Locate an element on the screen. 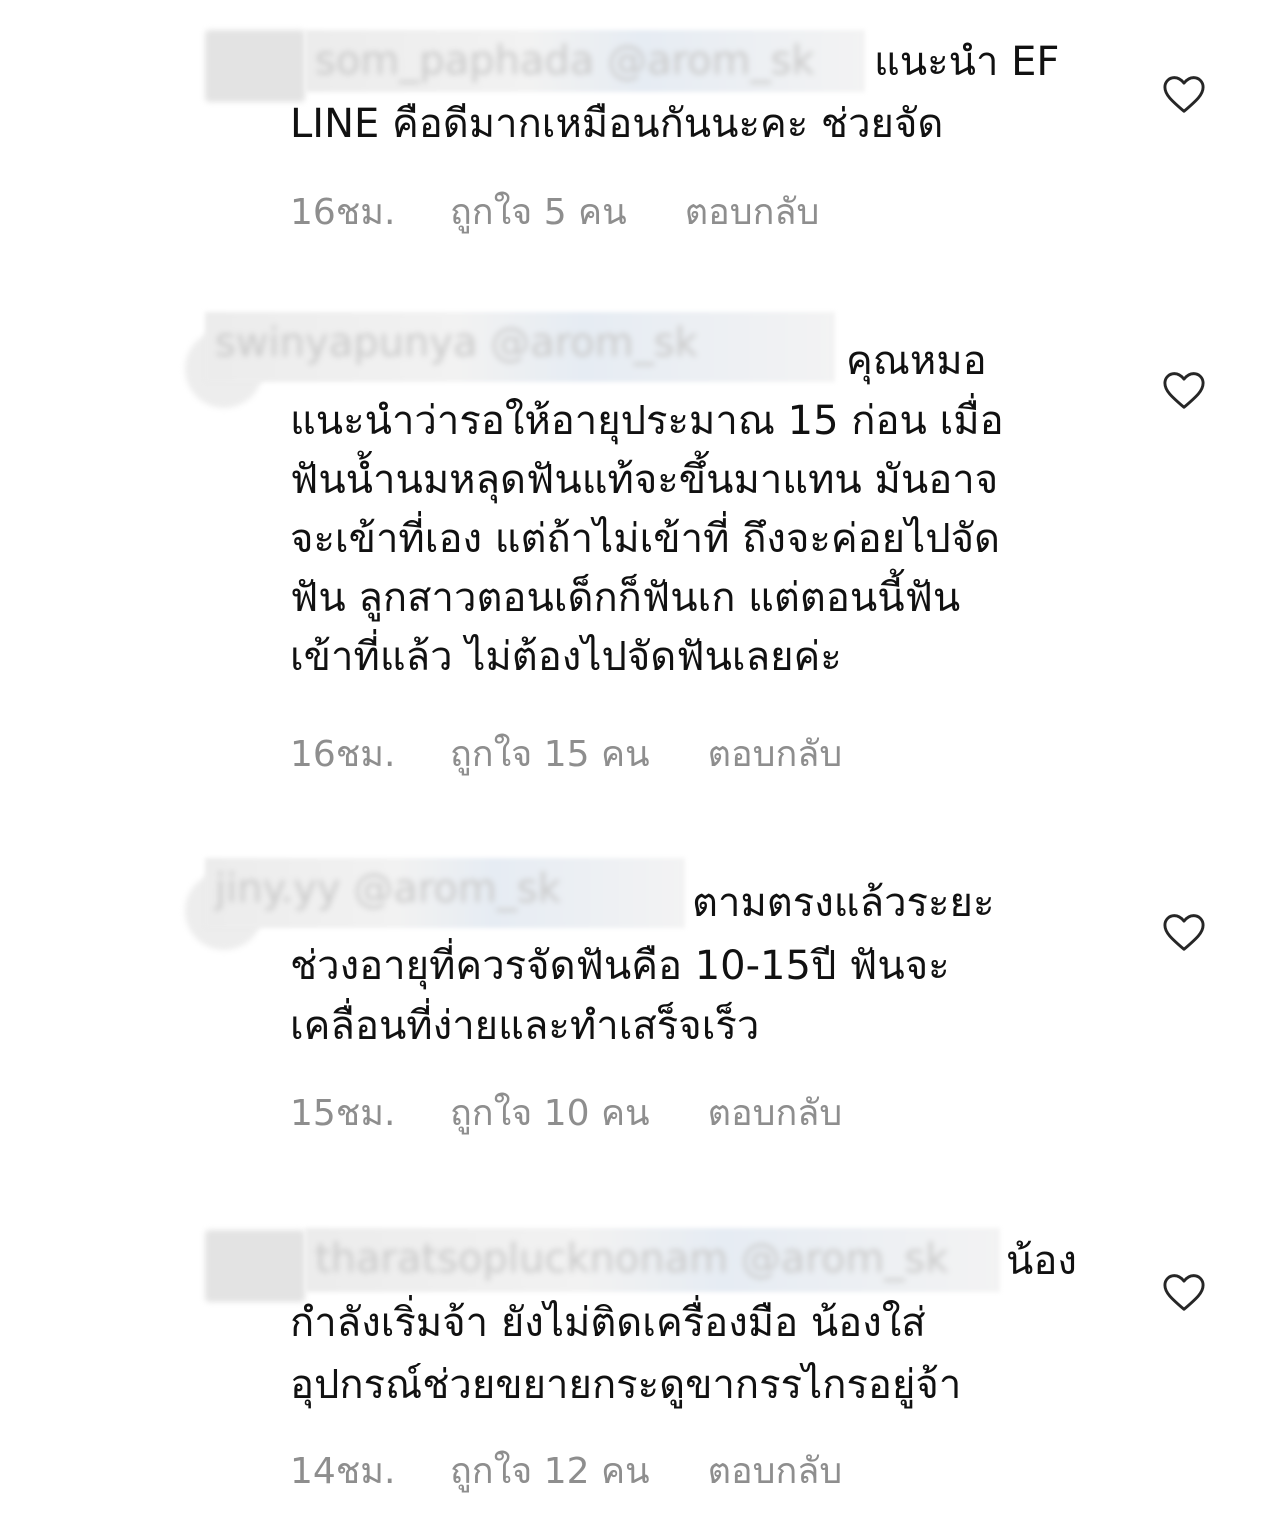 The height and width of the screenshot is (1529, 1280). comment-likes: ถูกใจ 15 คน is located at coordinates (550, 753).